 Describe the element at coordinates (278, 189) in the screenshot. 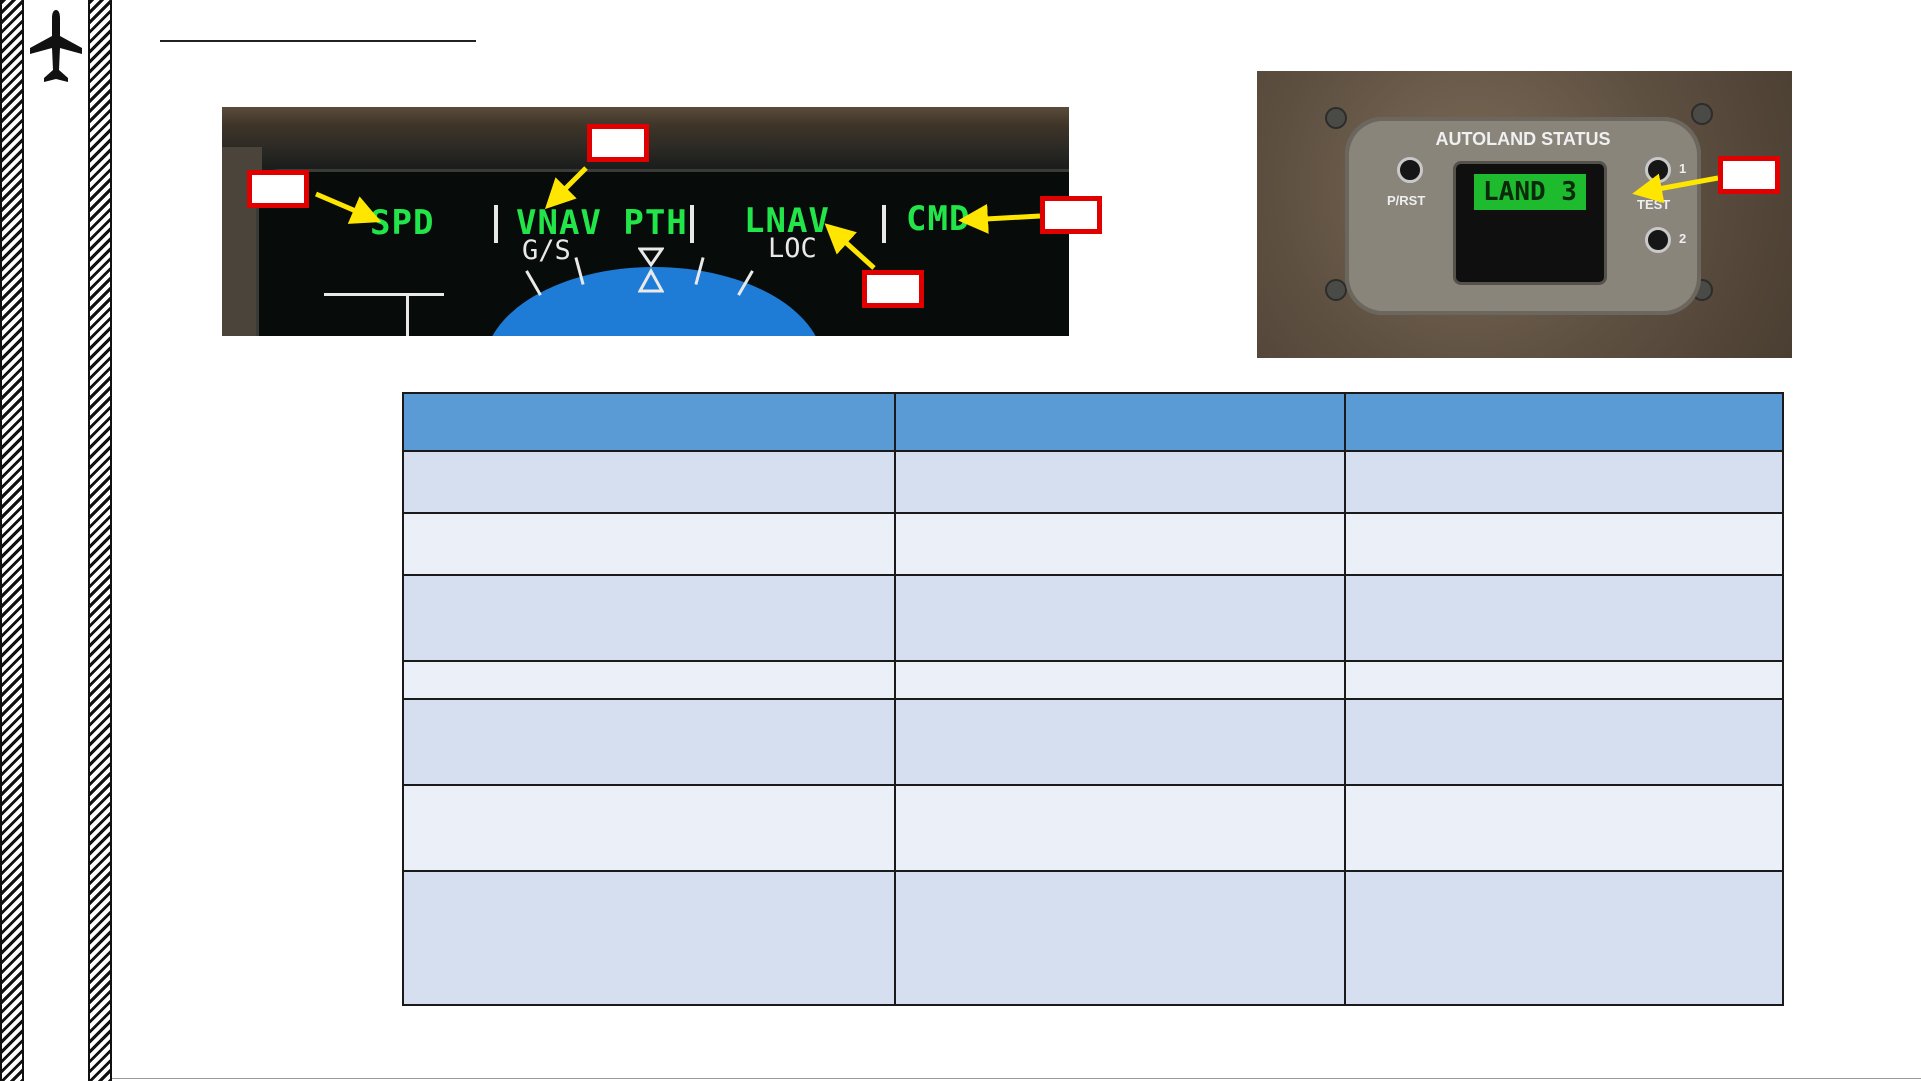

I see `callout-box-spd` at that location.